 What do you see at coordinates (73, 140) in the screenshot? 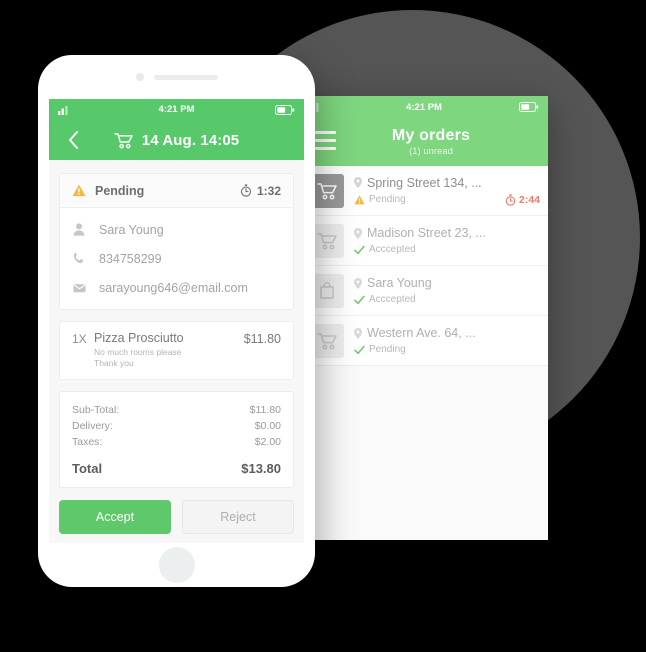
I see `back-chevron-icon` at bounding box center [73, 140].